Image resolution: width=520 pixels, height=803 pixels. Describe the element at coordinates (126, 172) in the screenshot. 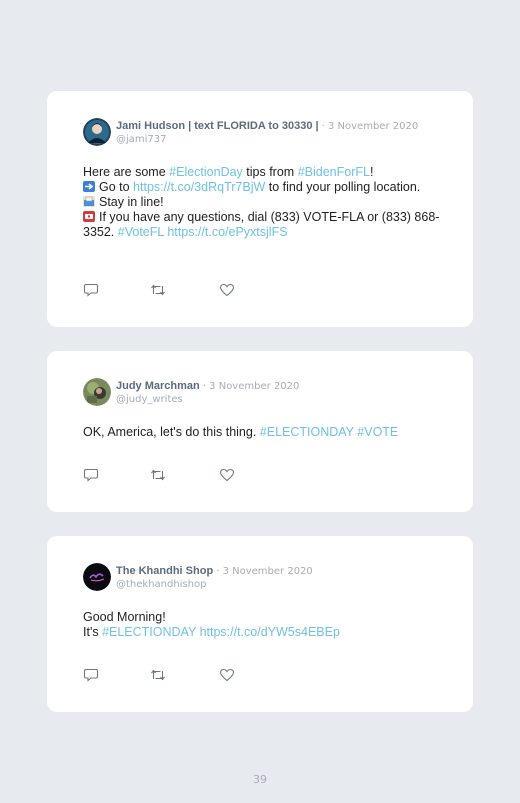

I see `text-segment: Here are some` at that location.